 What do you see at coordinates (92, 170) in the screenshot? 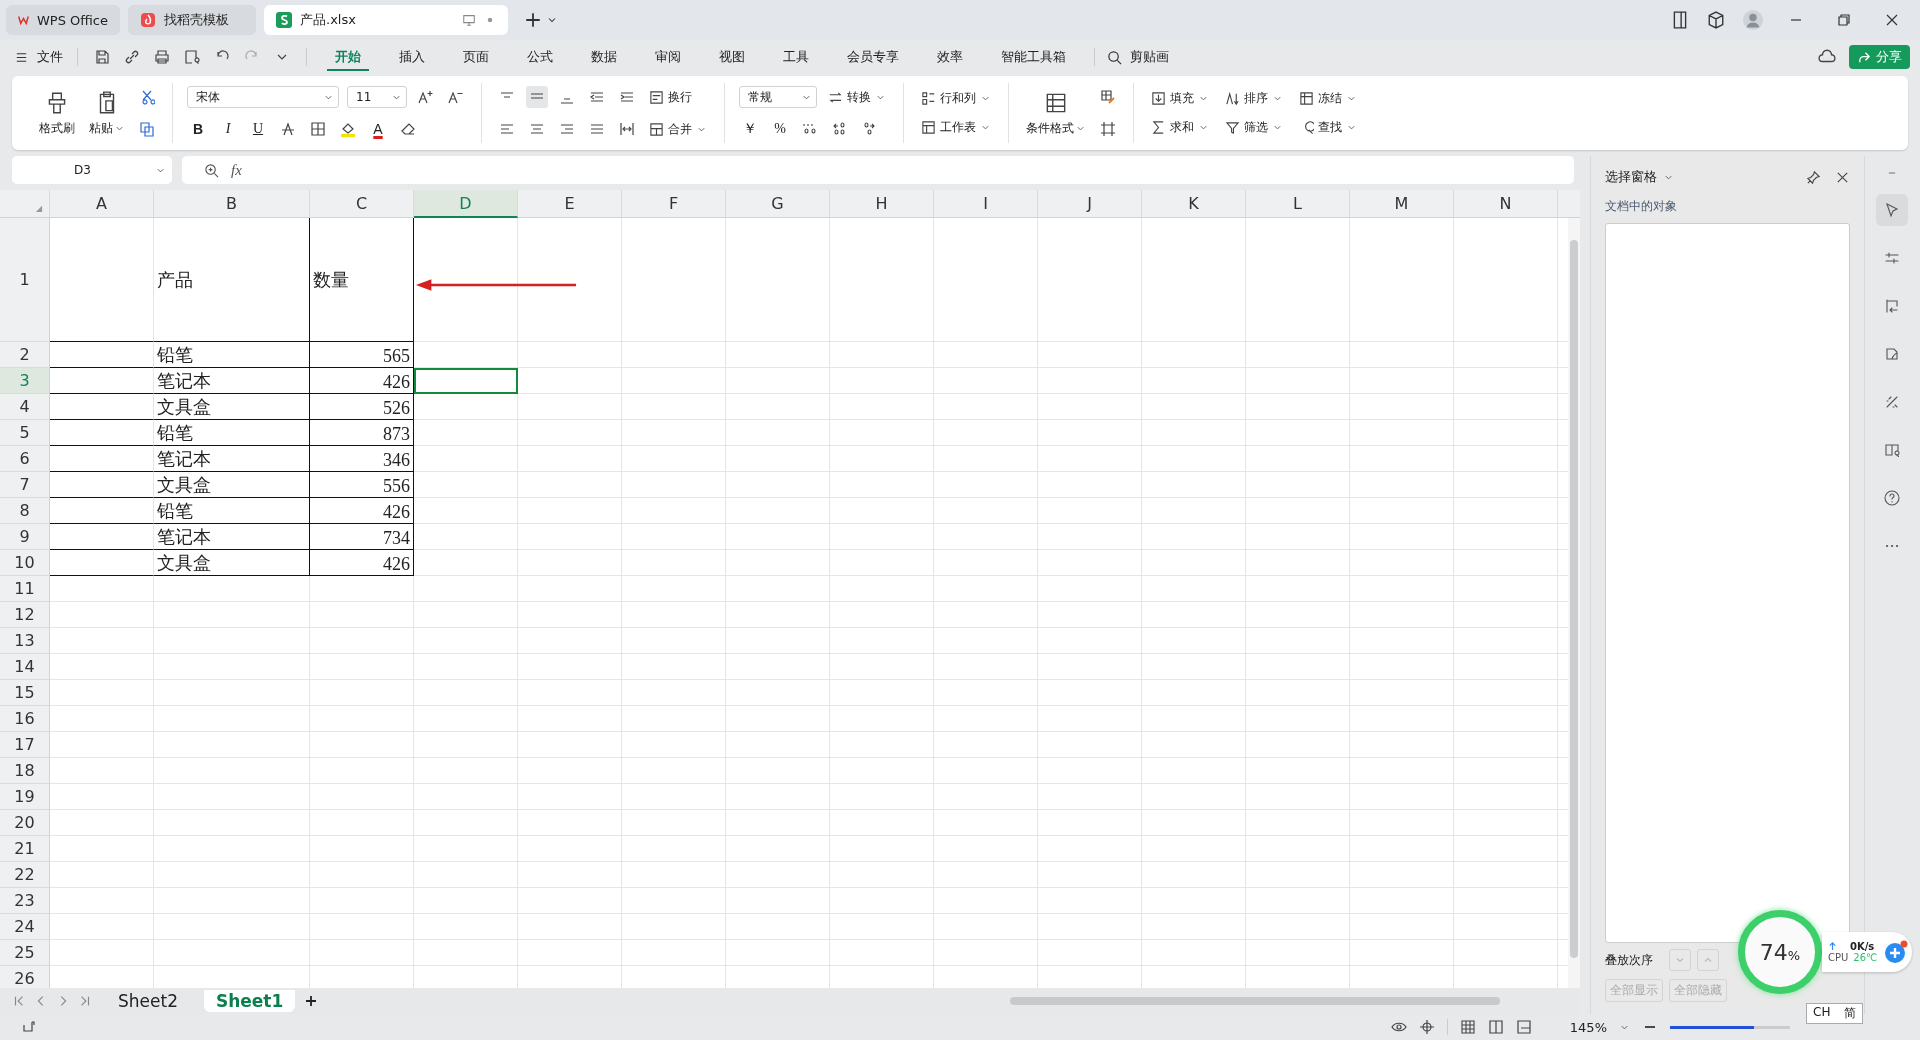
I see `name-box: D3` at bounding box center [92, 170].